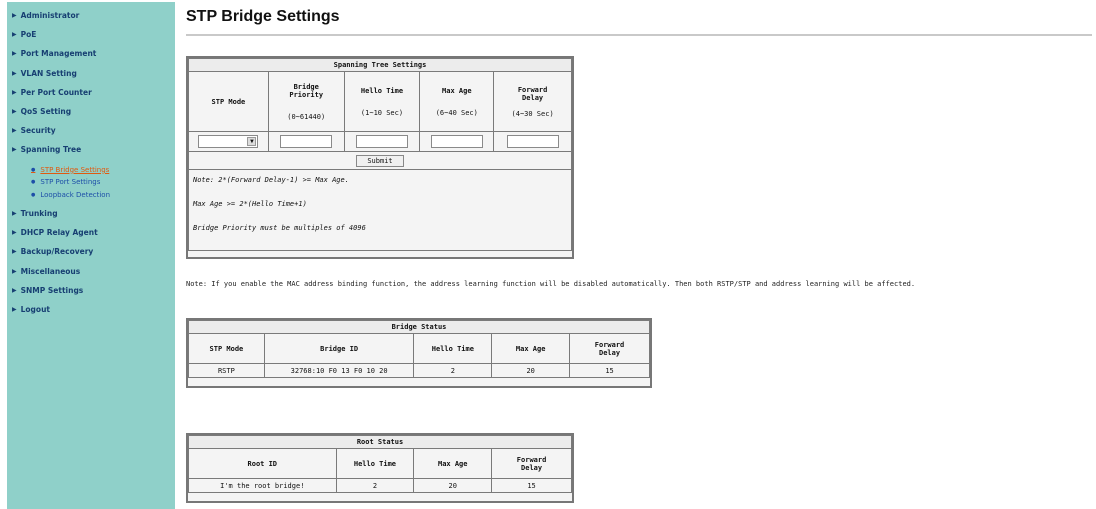 The width and height of the screenshot is (1096, 509). What do you see at coordinates (262, 485) in the screenshot?
I see `table-cell: I'm the root bridge!` at bounding box center [262, 485].